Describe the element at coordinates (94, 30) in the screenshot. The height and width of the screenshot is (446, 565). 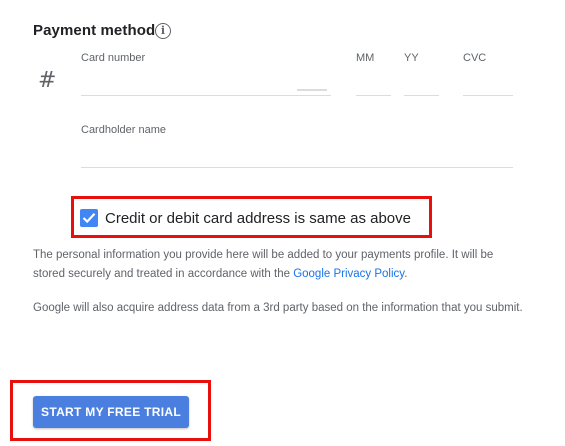
I see `payment-method-title: Payment method` at that location.